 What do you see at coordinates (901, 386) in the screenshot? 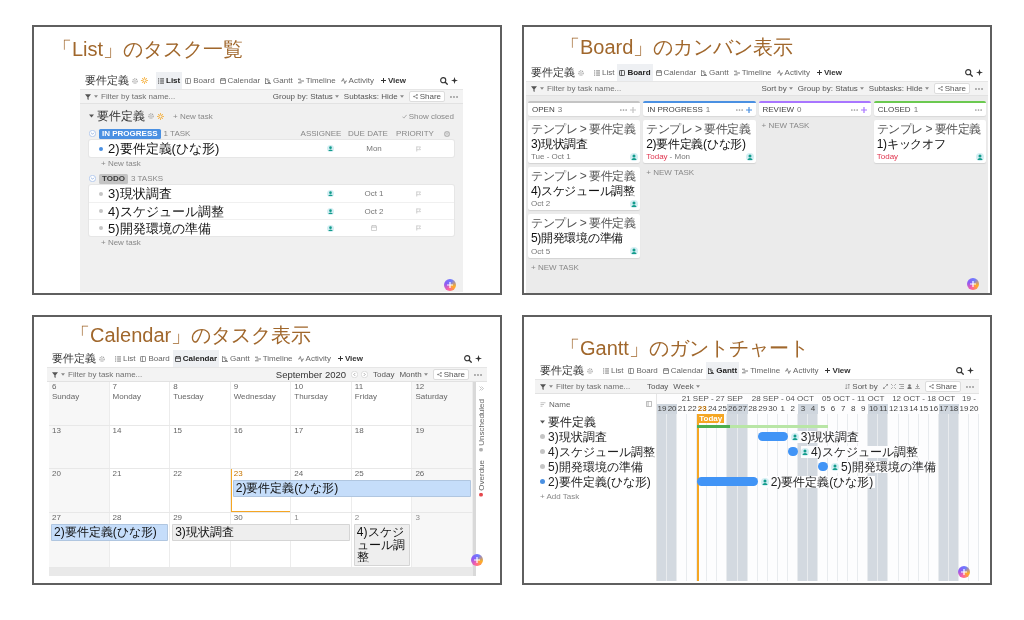
I see `lines-icon` at bounding box center [901, 386].